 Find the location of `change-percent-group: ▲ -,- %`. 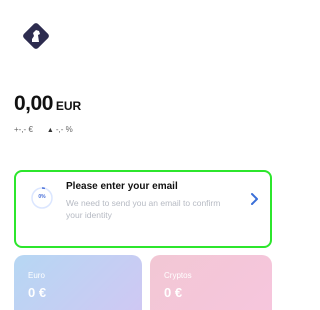

change-percent-group: ▲ -,- % is located at coordinates (60, 129).